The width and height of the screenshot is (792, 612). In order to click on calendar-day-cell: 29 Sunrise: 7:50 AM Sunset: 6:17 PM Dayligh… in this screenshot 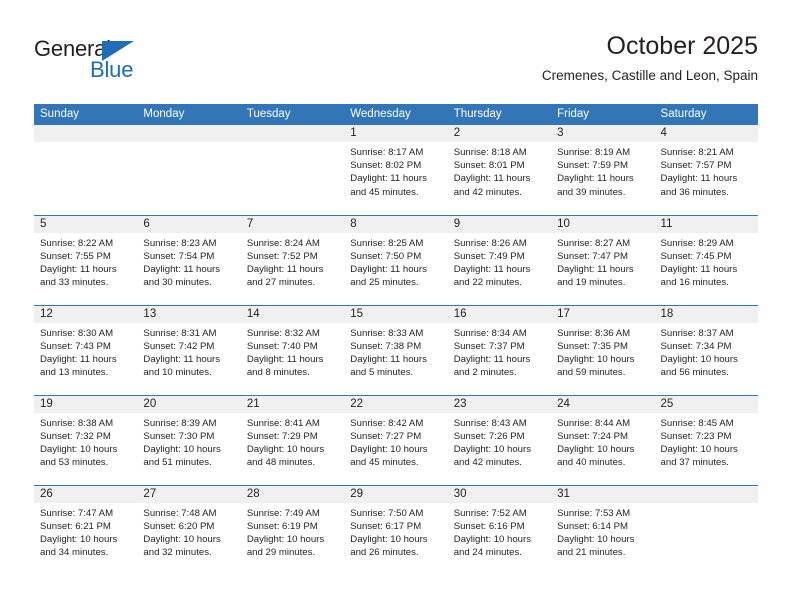, I will do `click(396, 529)`.